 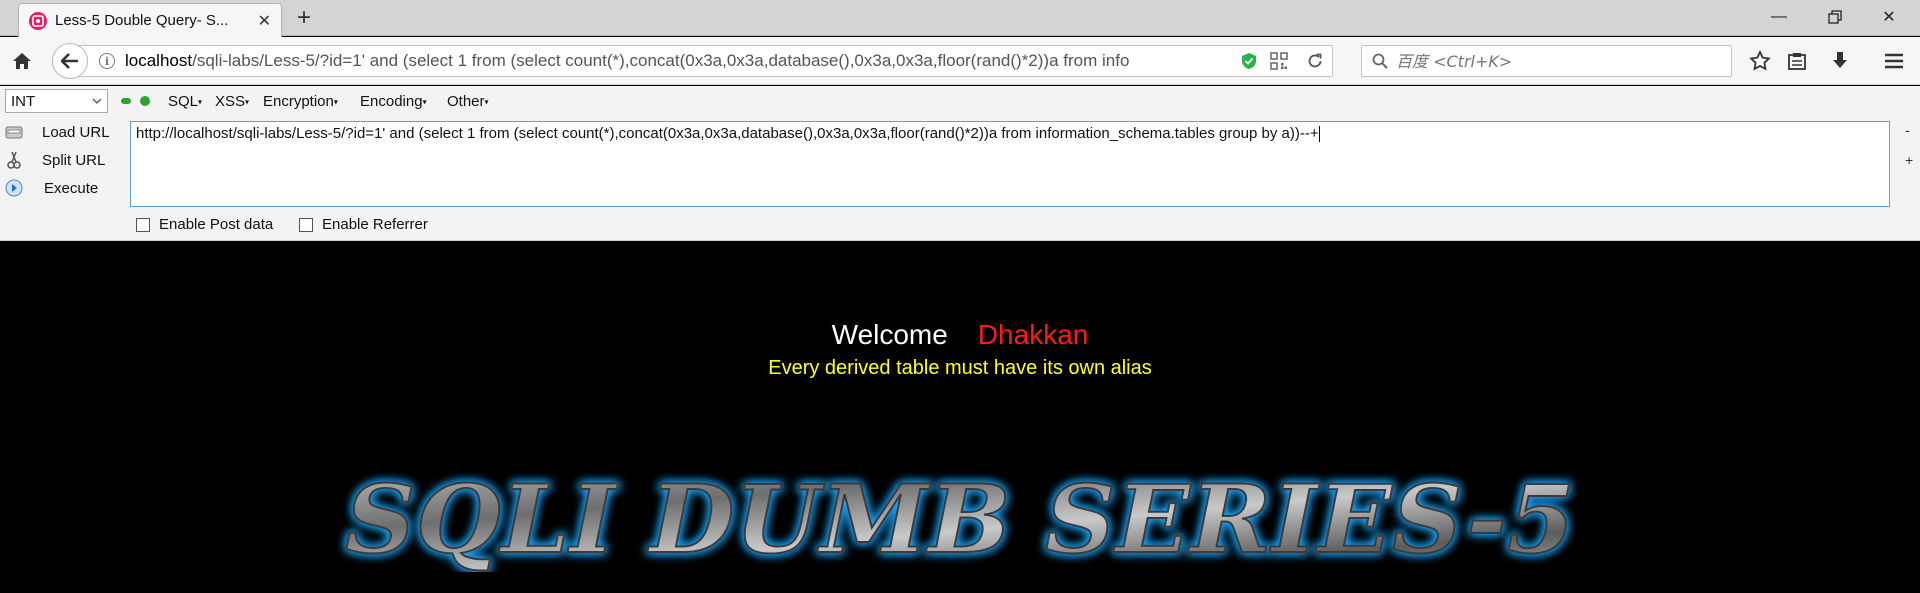 What do you see at coordinates (960, 335) in the screenshot?
I see `welcome-line: Welcome Dhakkan` at bounding box center [960, 335].